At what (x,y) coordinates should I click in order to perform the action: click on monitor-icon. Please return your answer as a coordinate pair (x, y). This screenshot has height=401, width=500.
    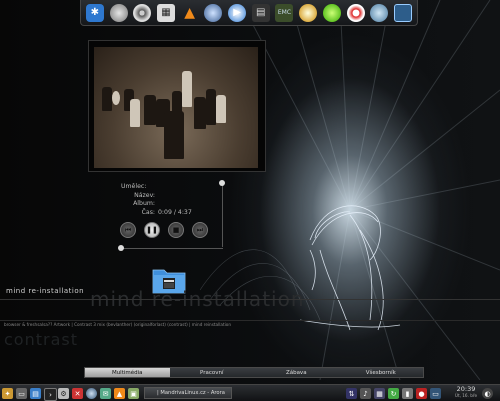
    Looking at the image, I should click on (402, 12).